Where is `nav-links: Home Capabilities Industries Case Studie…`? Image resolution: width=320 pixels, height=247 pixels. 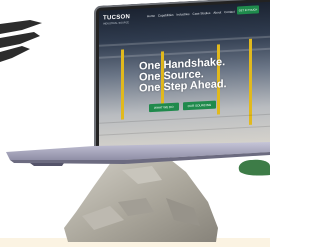
nav-links: Home Capabilities Industries Case Studie… is located at coordinates (191, 14).